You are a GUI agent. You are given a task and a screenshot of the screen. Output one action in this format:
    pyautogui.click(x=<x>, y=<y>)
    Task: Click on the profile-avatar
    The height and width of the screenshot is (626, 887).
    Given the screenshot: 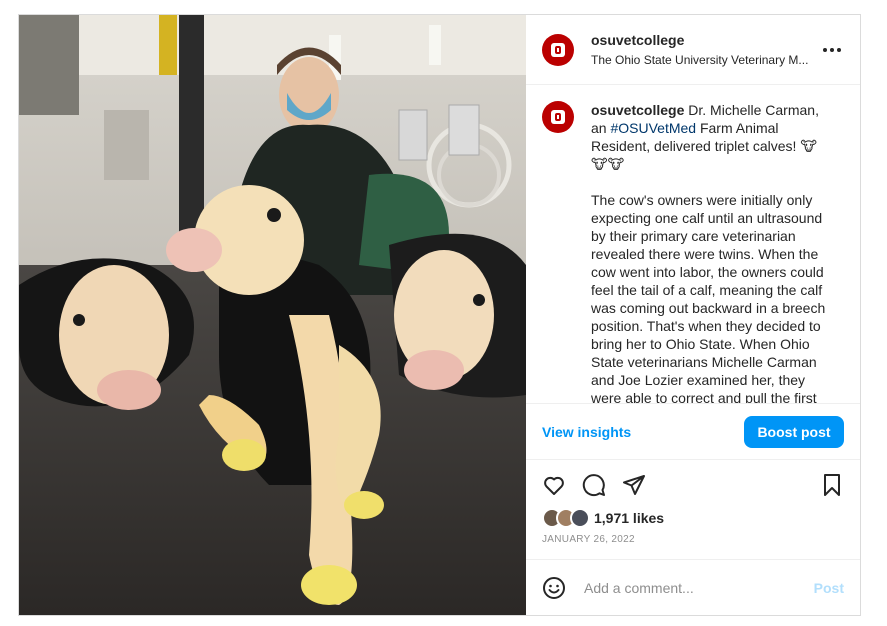 What is the action you would take?
    pyautogui.click(x=558, y=49)
    